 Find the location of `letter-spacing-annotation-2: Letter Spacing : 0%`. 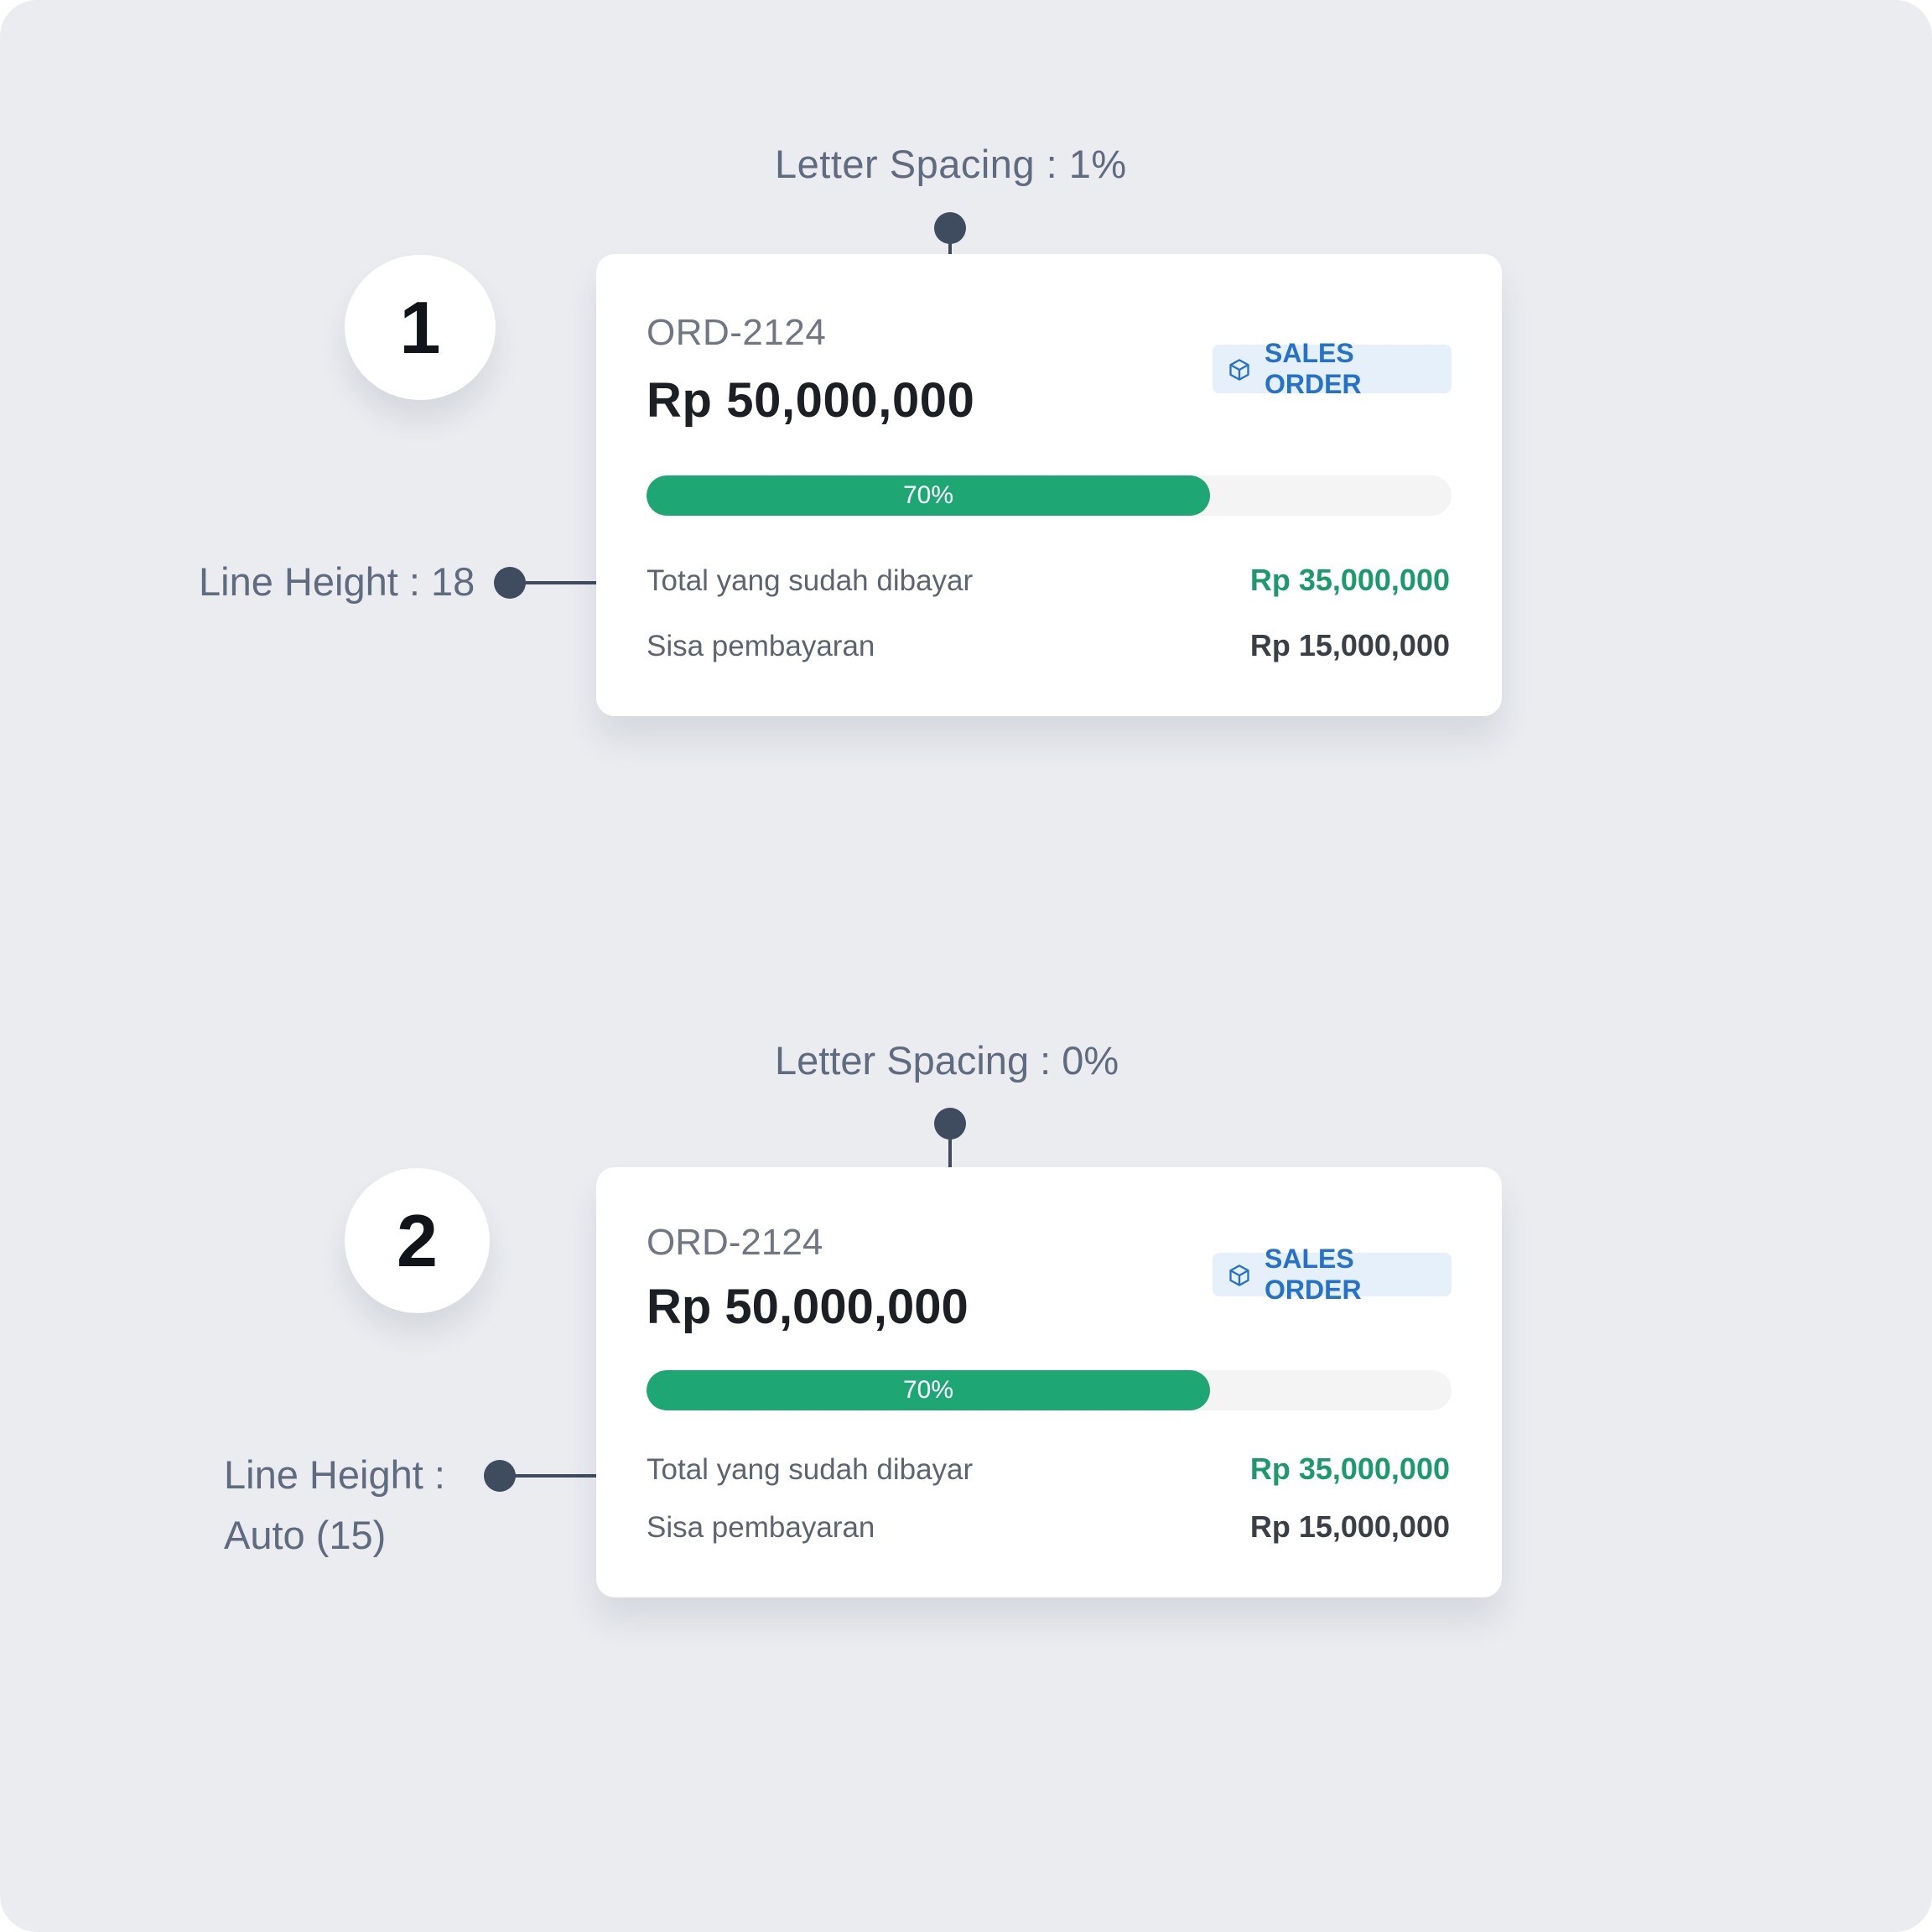

letter-spacing-annotation-2: Letter Spacing : 0% is located at coordinates (947, 1060).